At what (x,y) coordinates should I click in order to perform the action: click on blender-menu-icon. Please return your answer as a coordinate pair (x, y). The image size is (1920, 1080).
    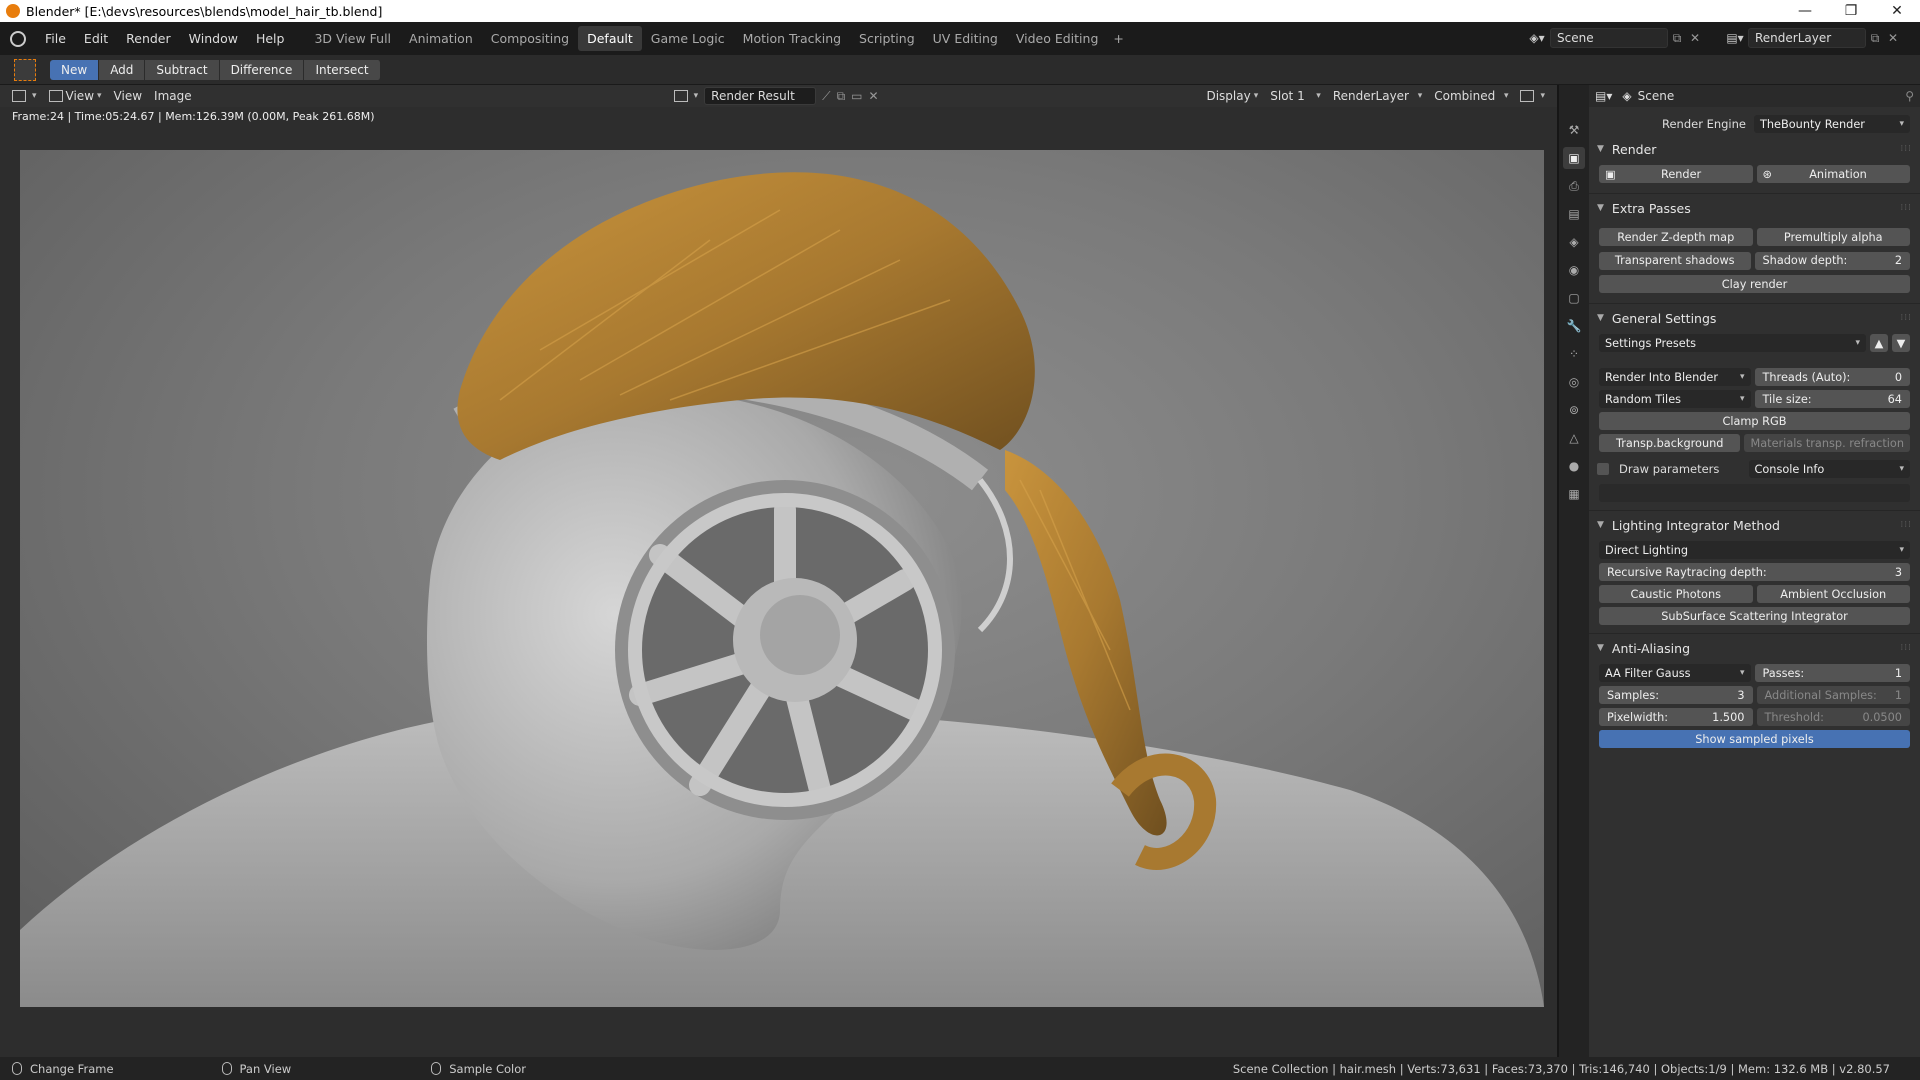
    Looking at the image, I should click on (18, 38).